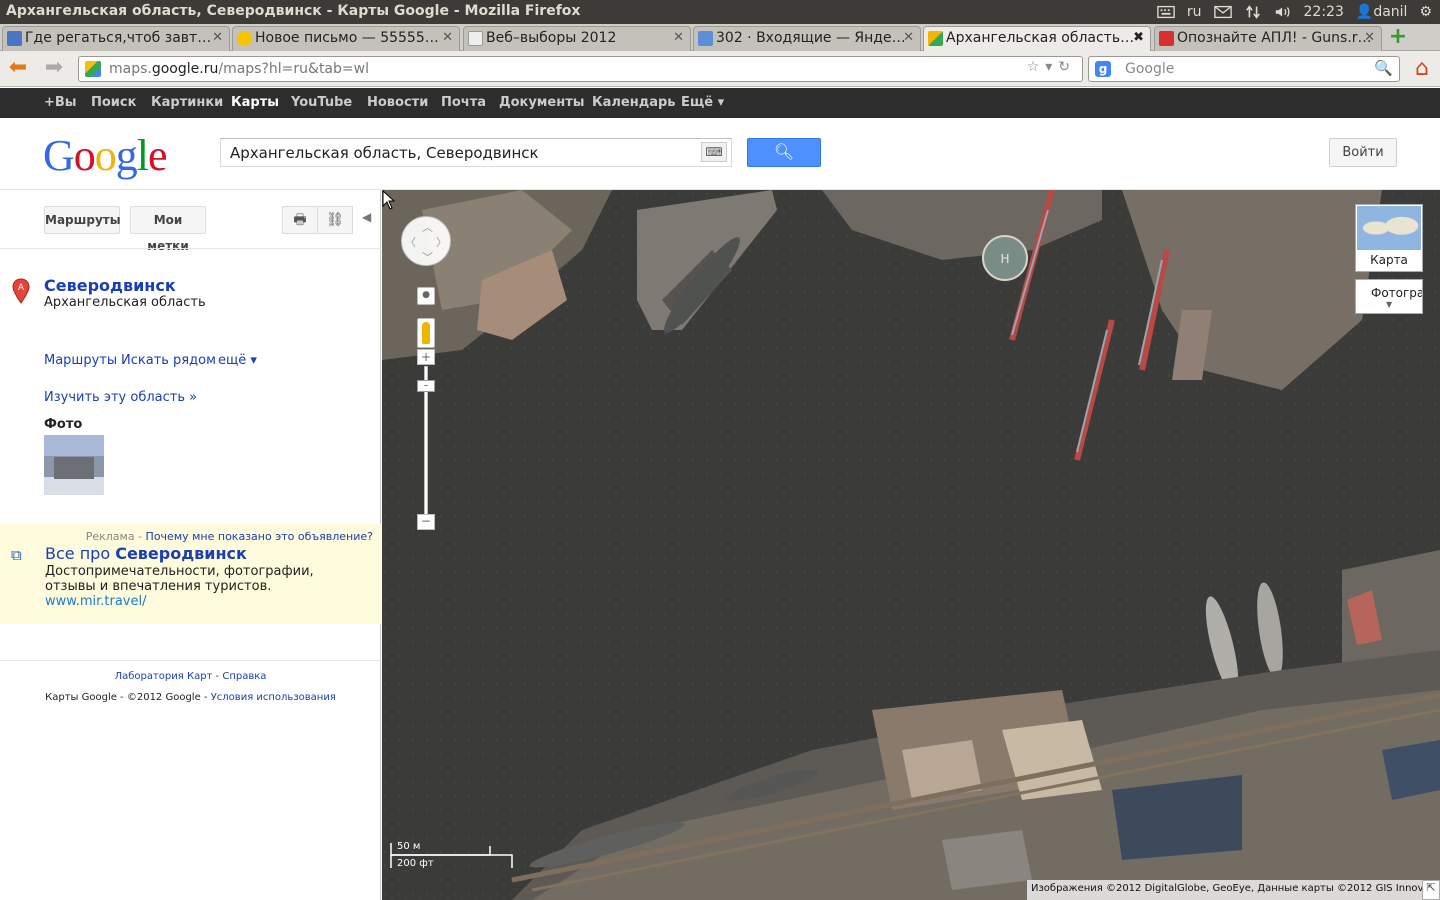 The image size is (1440, 900). Describe the element at coordinates (1222, 12) in the screenshot. I see `mail-icon` at that location.